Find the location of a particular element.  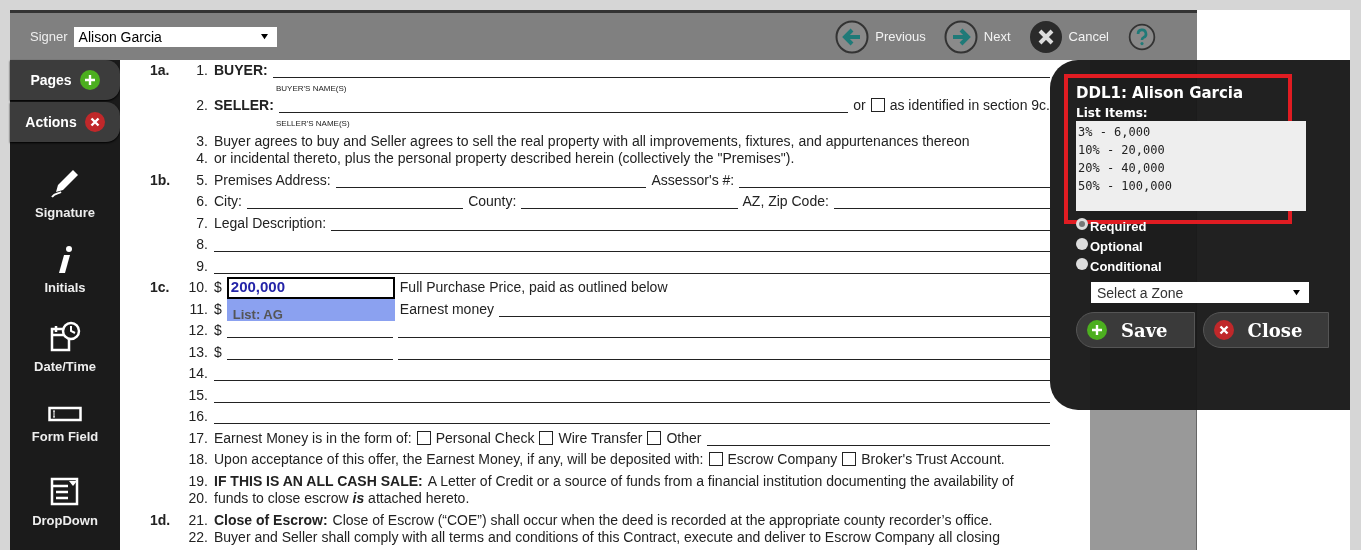

field-caption: BUYER'S NAME(S) is located at coordinates (311, 88).